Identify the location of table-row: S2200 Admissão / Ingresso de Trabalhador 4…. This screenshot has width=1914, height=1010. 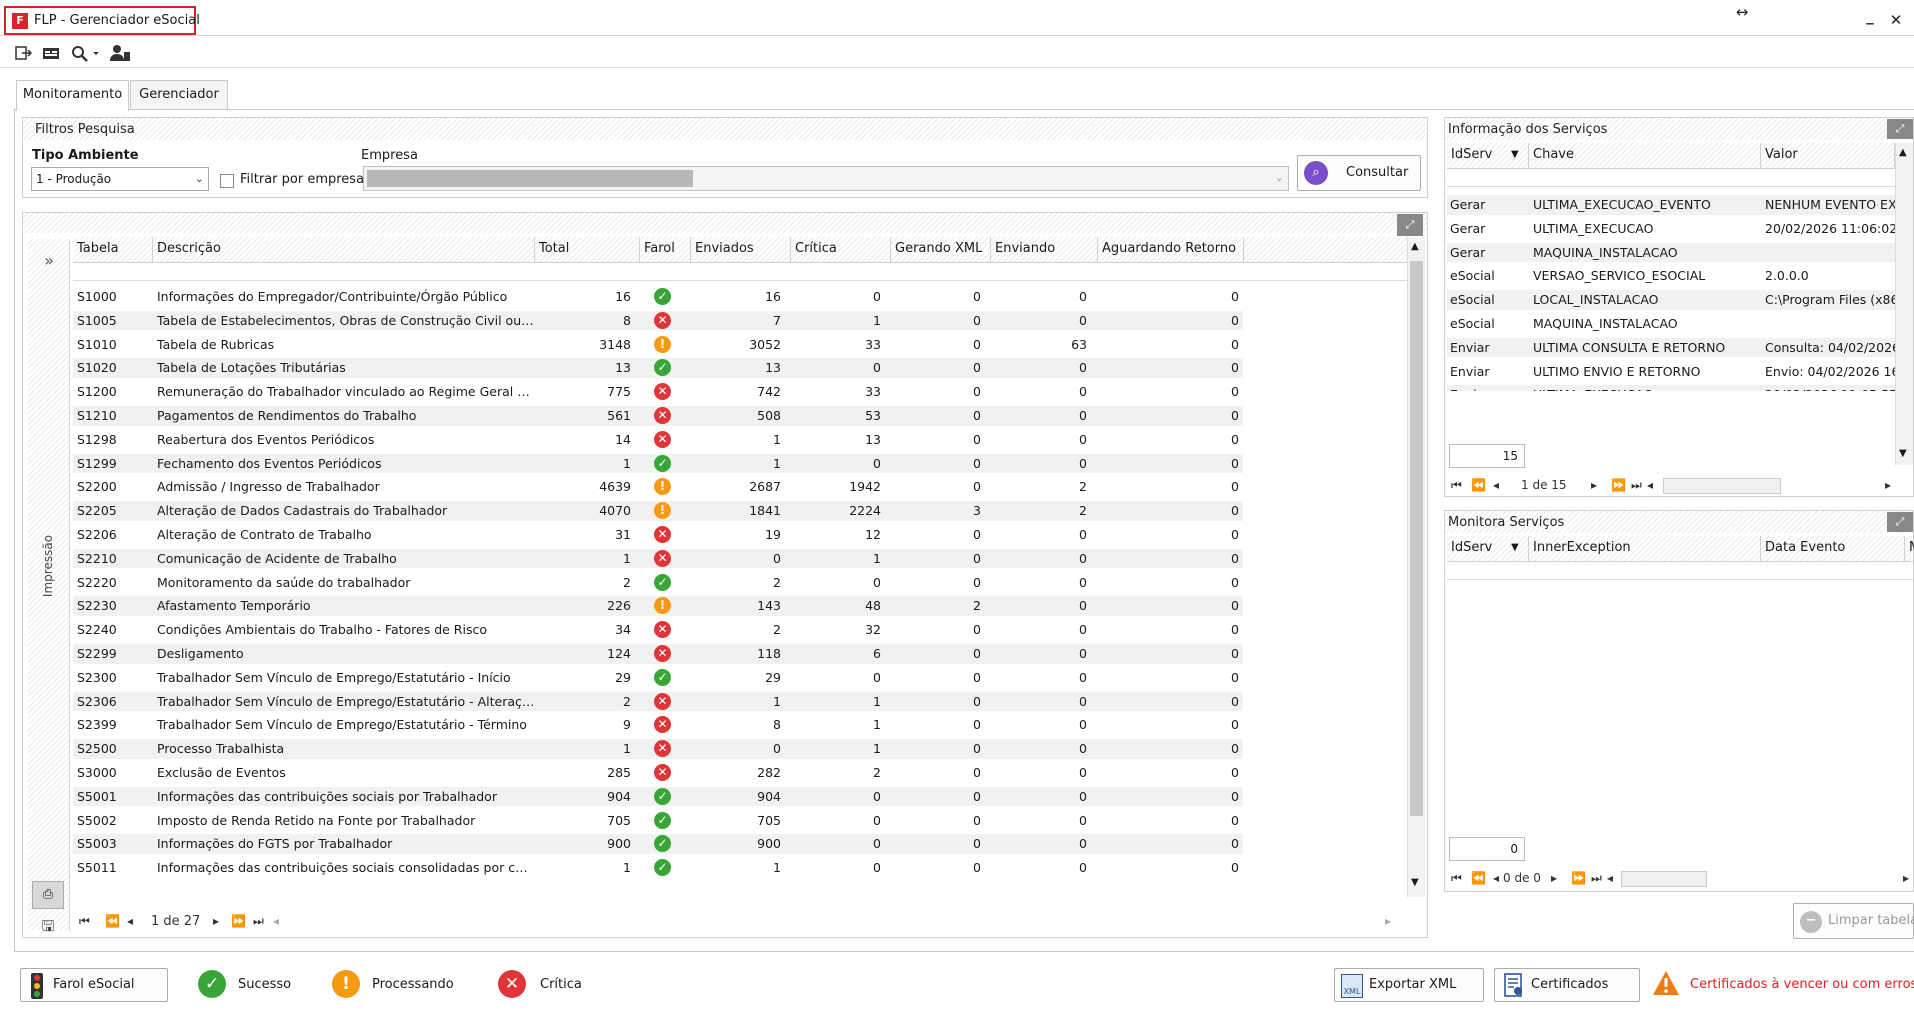
(658, 487).